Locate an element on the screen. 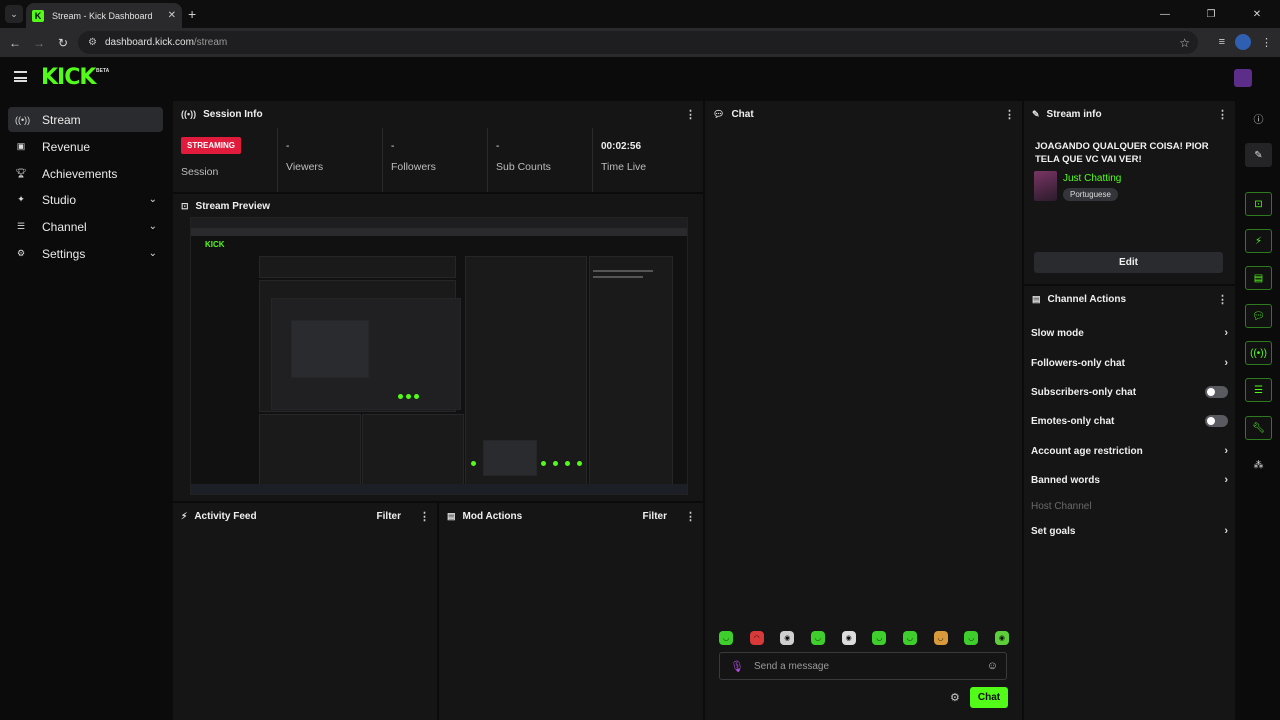 The image size is (1280, 720). sidebar-item-achievements: 🏆︎ Achievements is located at coordinates (85, 173).